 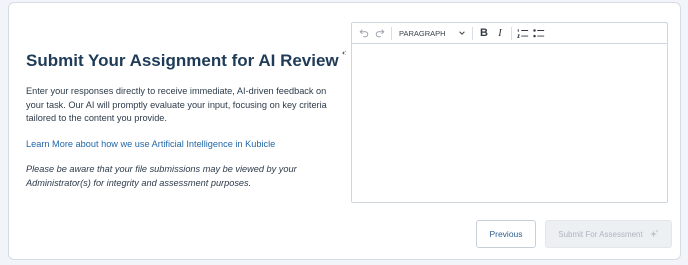 What do you see at coordinates (500, 33) in the screenshot?
I see `italic-button: I` at bounding box center [500, 33].